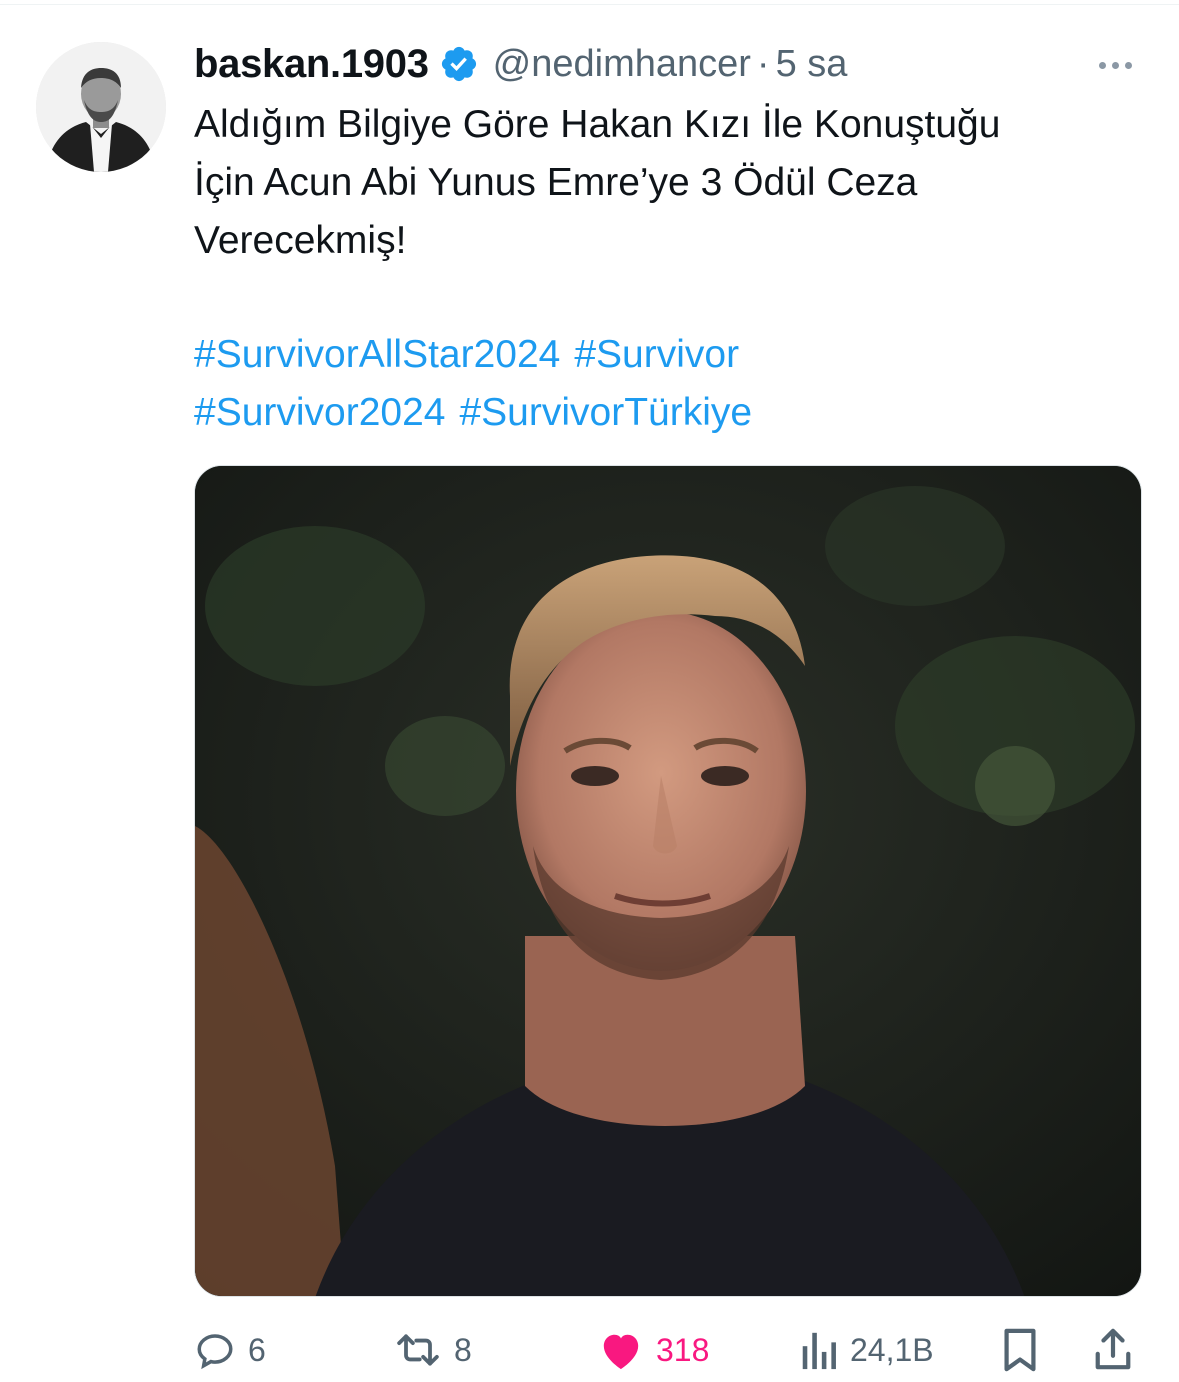 The height and width of the screenshot is (1382, 1179). What do you see at coordinates (622, 64) in the screenshot?
I see `handle: @nedimhancer` at bounding box center [622, 64].